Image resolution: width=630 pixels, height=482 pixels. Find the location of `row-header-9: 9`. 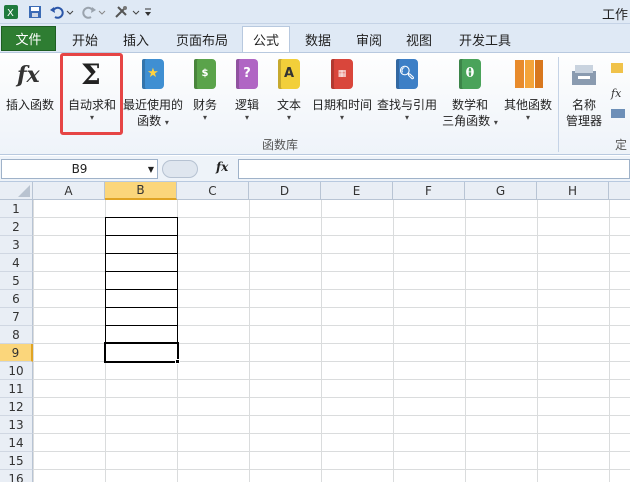

row-header-9: 9 is located at coordinates (16, 353).